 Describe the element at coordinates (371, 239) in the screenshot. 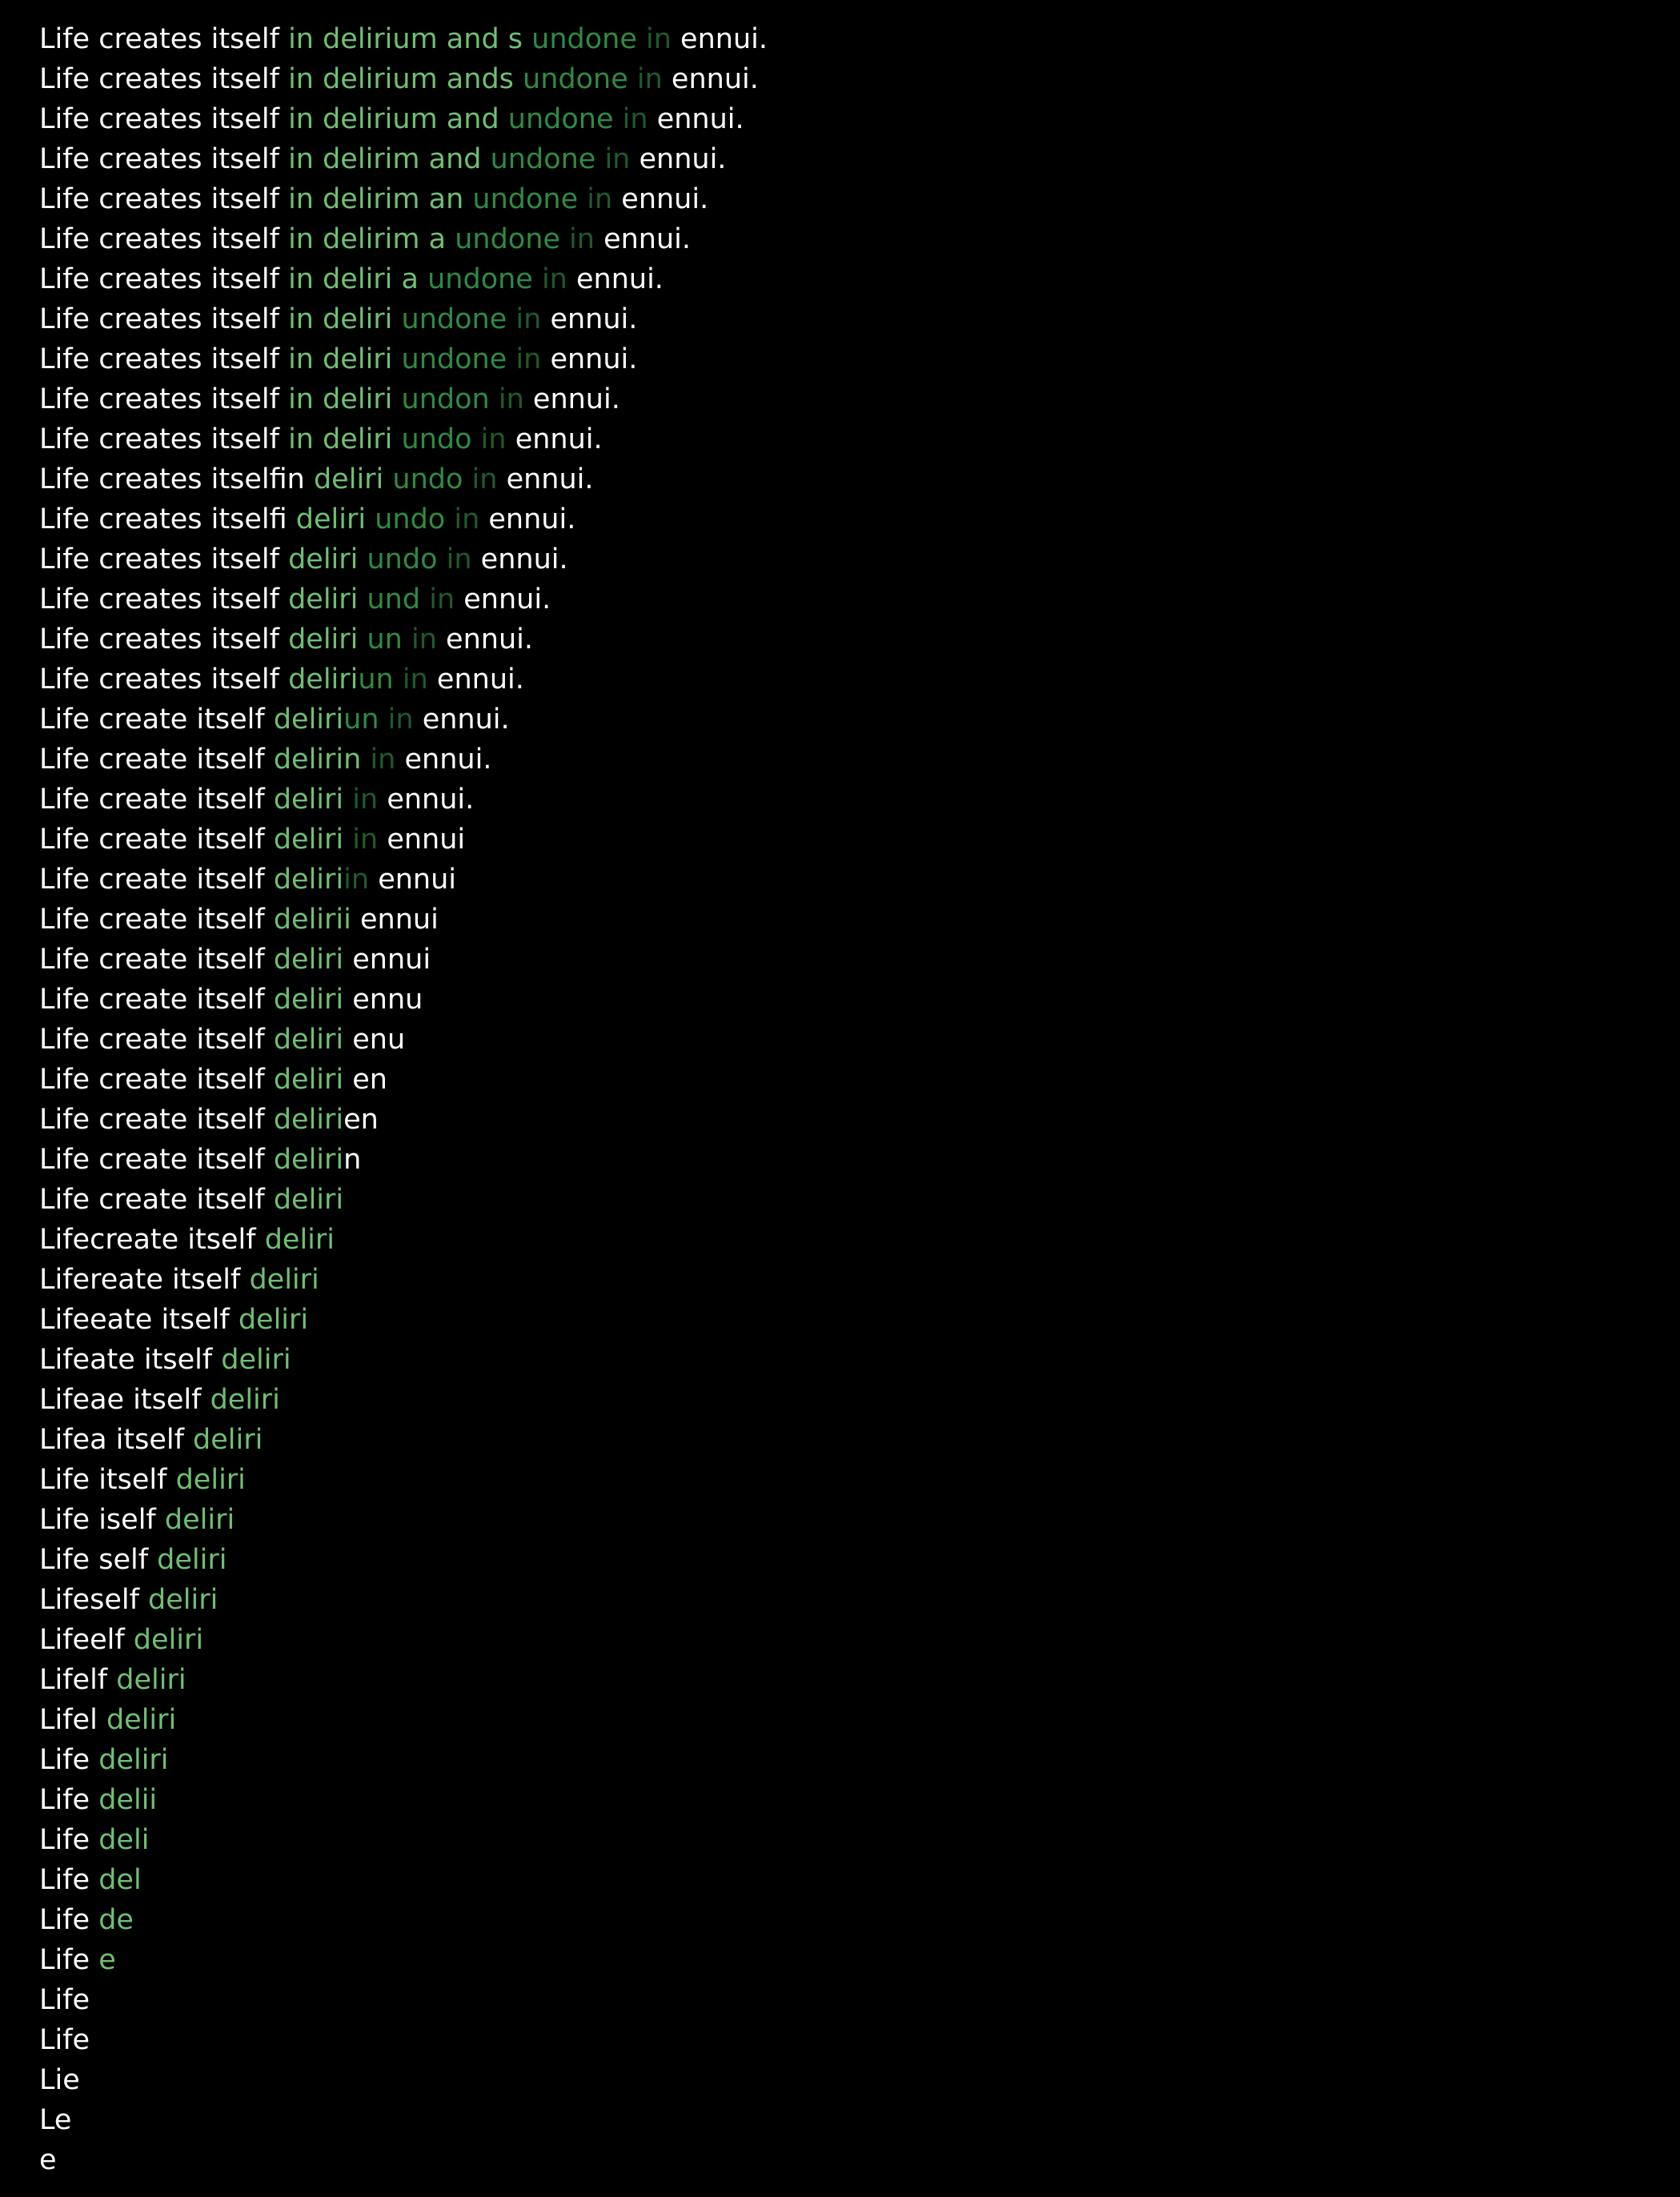

I see `poem-line-segment: in delirim a` at that location.